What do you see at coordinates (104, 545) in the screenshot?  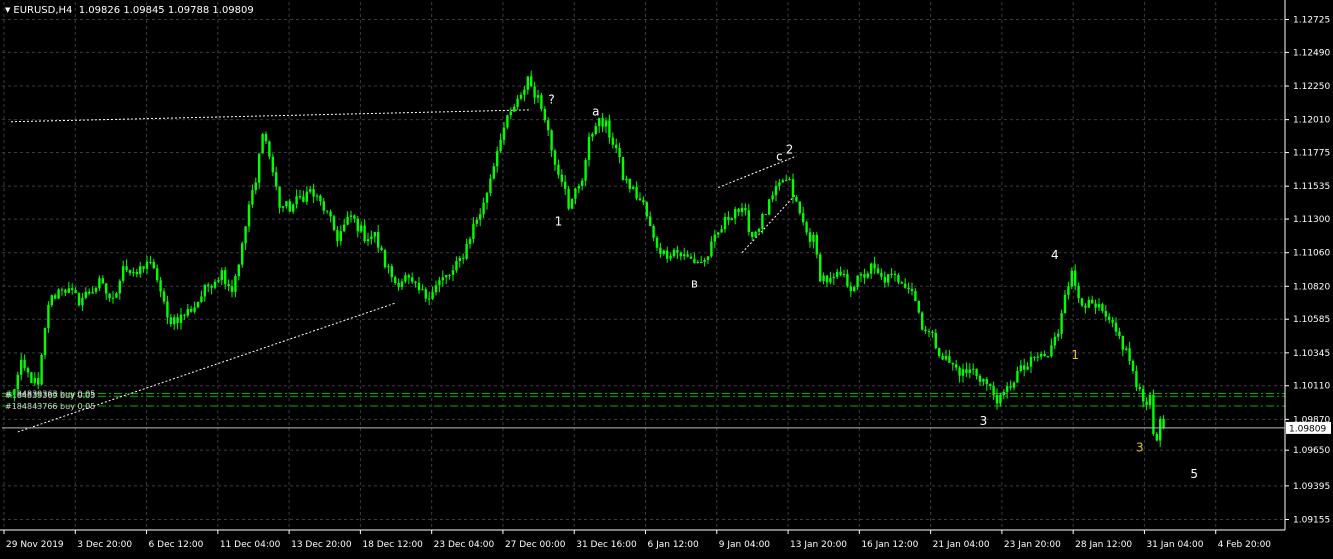 I see `x-tick-label: 3 Dec 20:00` at bounding box center [104, 545].